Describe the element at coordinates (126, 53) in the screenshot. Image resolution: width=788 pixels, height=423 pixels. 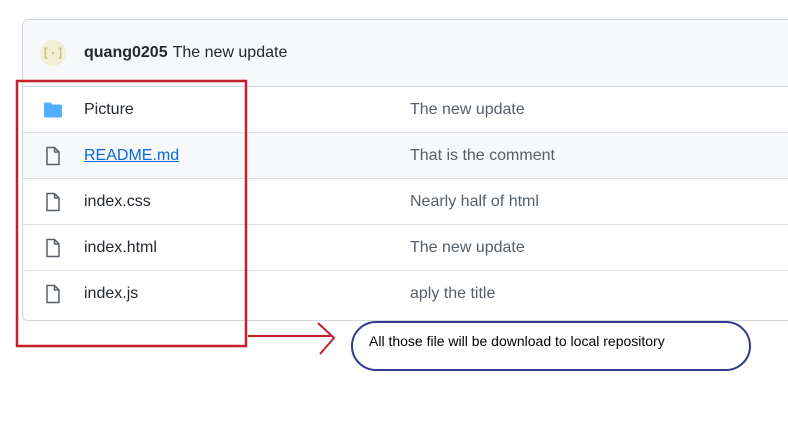
I see `commit-author: quang0205` at that location.